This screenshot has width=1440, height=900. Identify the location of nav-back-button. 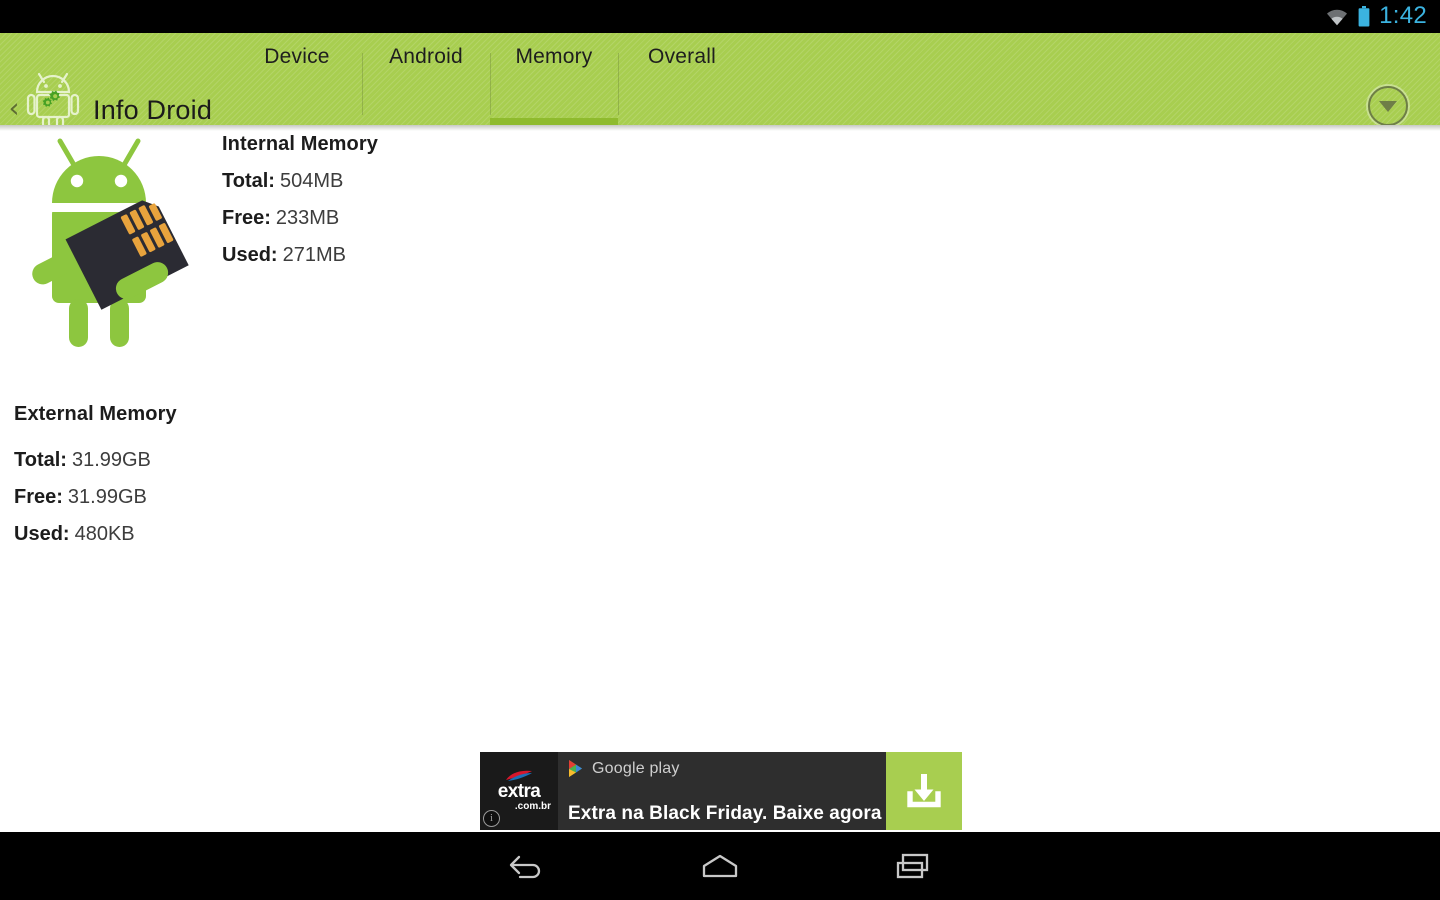
(526, 866).